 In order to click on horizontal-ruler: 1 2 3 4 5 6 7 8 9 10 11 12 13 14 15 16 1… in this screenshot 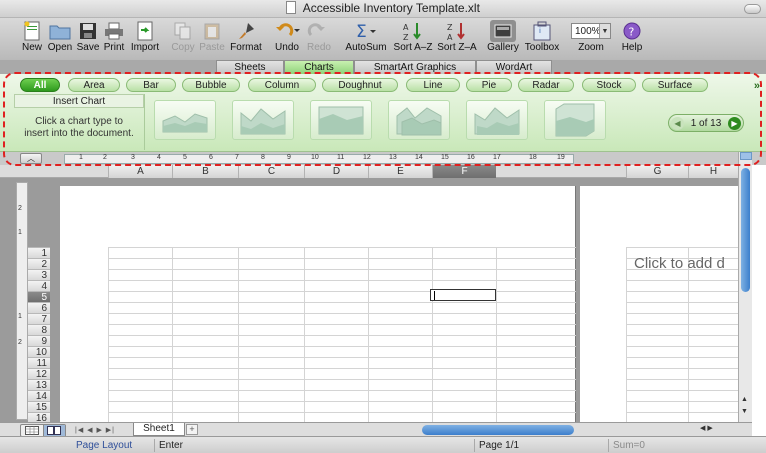, I will do `click(319, 159)`.